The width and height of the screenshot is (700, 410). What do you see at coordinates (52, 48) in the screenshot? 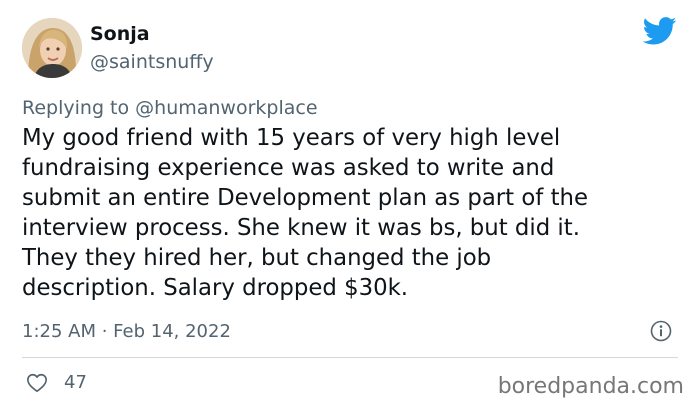
I see `avatar` at bounding box center [52, 48].